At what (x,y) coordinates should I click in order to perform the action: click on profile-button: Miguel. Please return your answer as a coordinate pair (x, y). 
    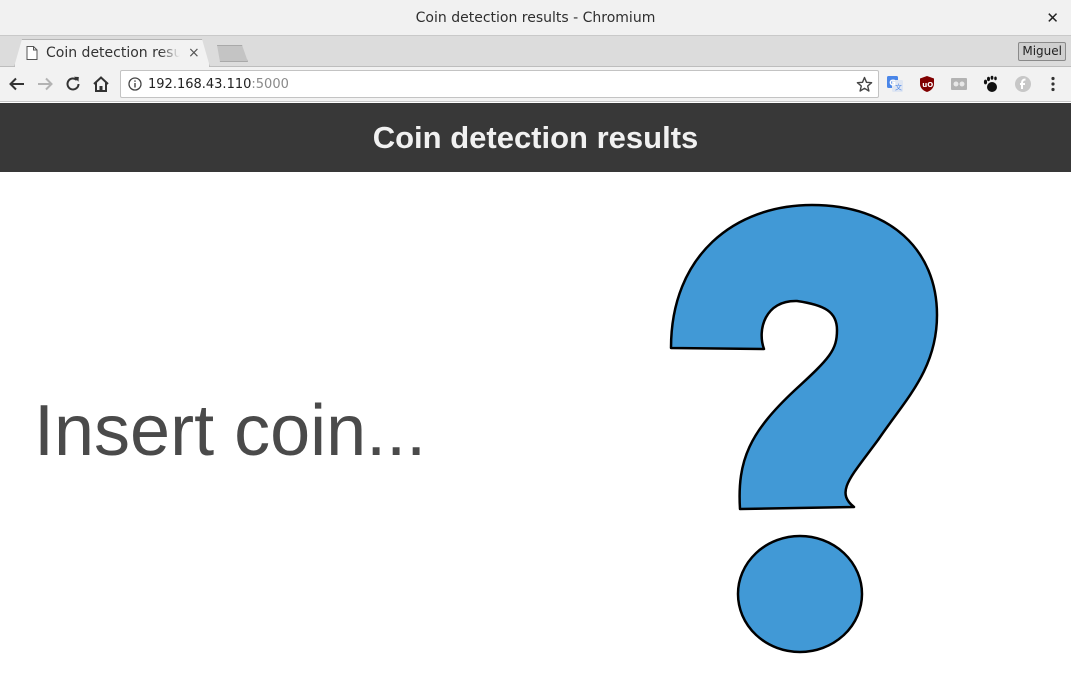
    Looking at the image, I should click on (1042, 51).